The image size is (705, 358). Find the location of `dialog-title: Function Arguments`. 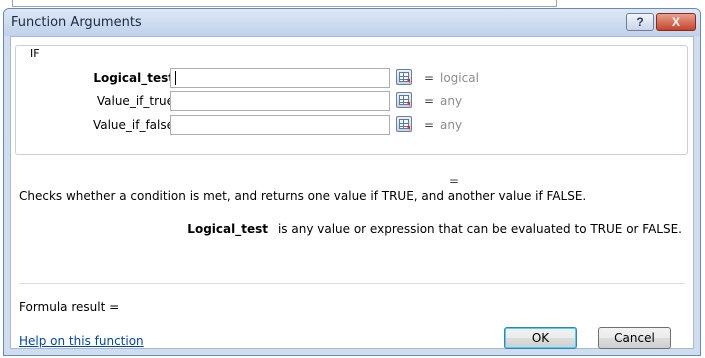

dialog-title: Function Arguments is located at coordinates (76, 22).